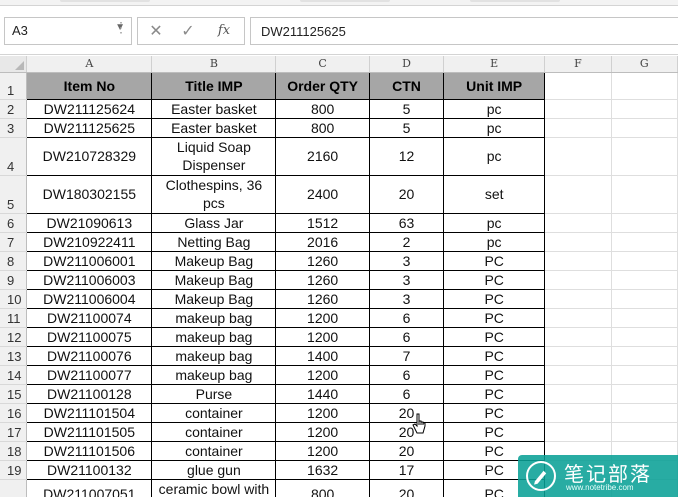 Image resolution: width=678 pixels, height=497 pixels. I want to click on cell: DW21100077, so click(89, 374).